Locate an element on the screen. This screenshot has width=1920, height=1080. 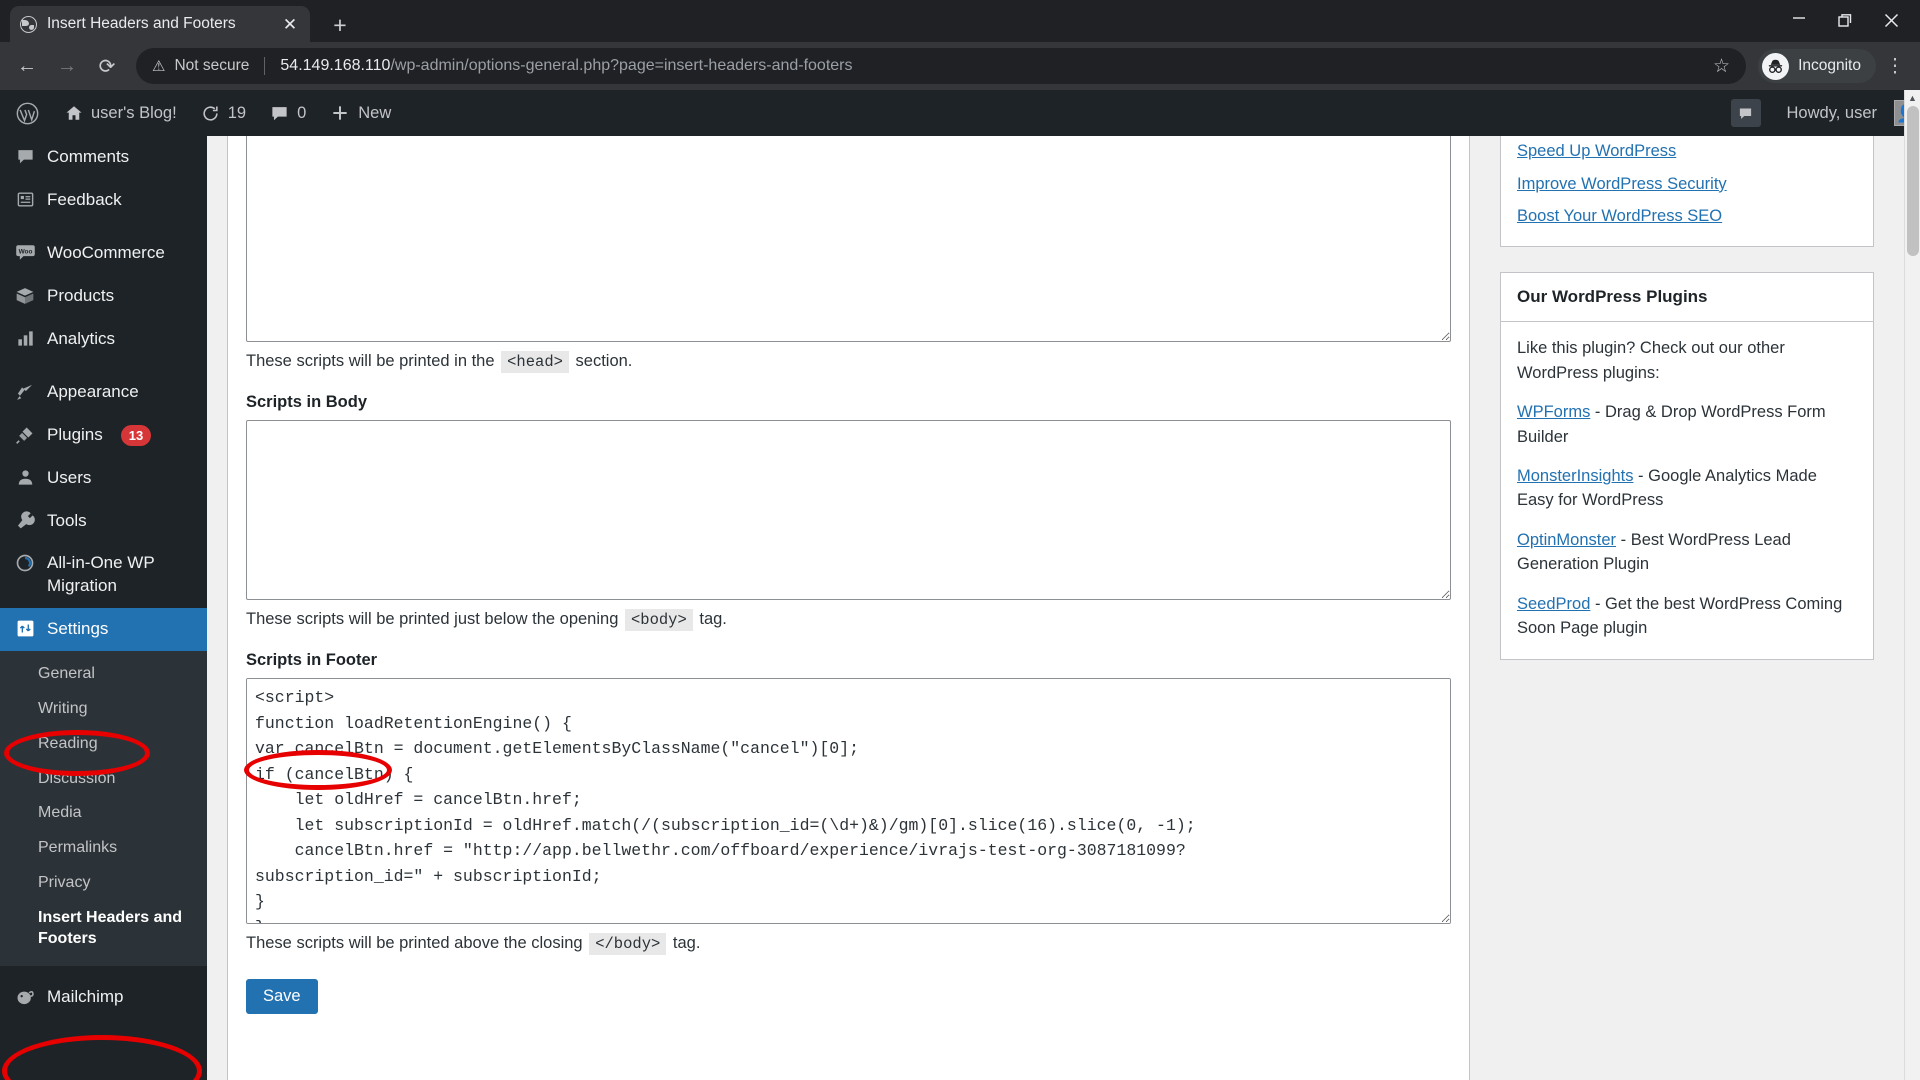
scrollbar-thumb is located at coordinates (1913, 181).